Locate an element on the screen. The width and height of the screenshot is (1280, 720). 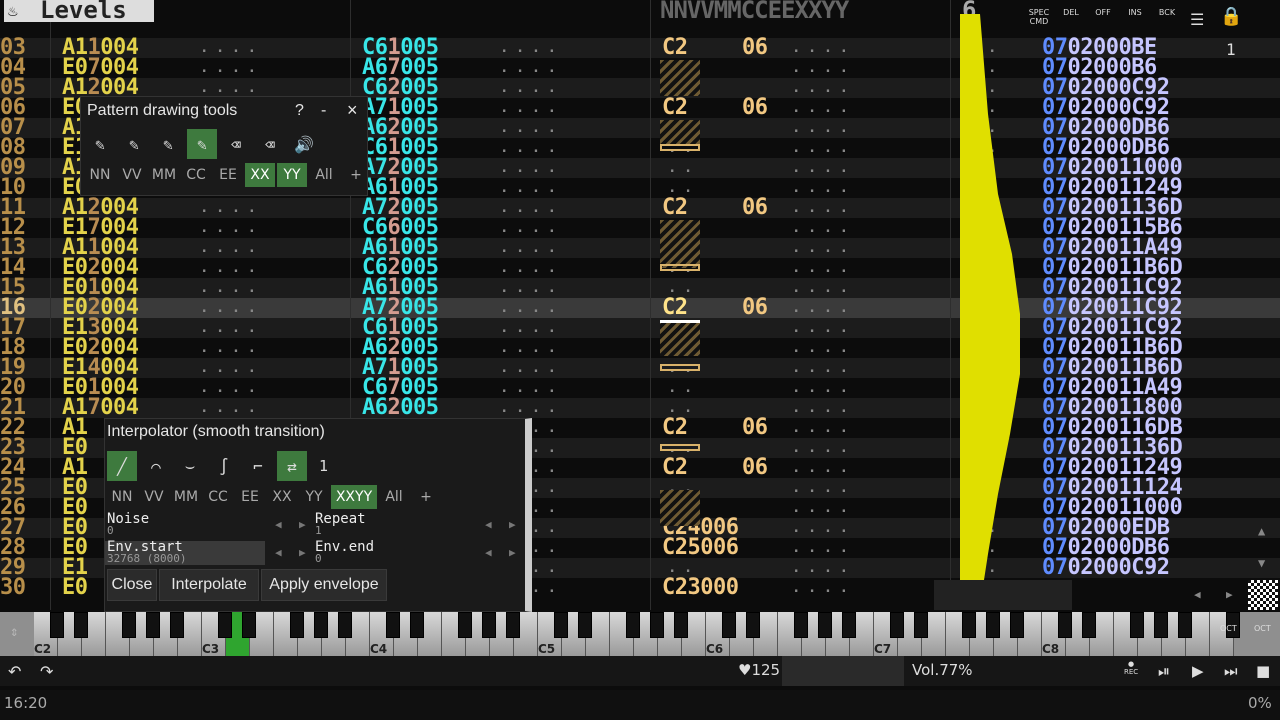
minimize-button: - is located at coordinates (323, 111).